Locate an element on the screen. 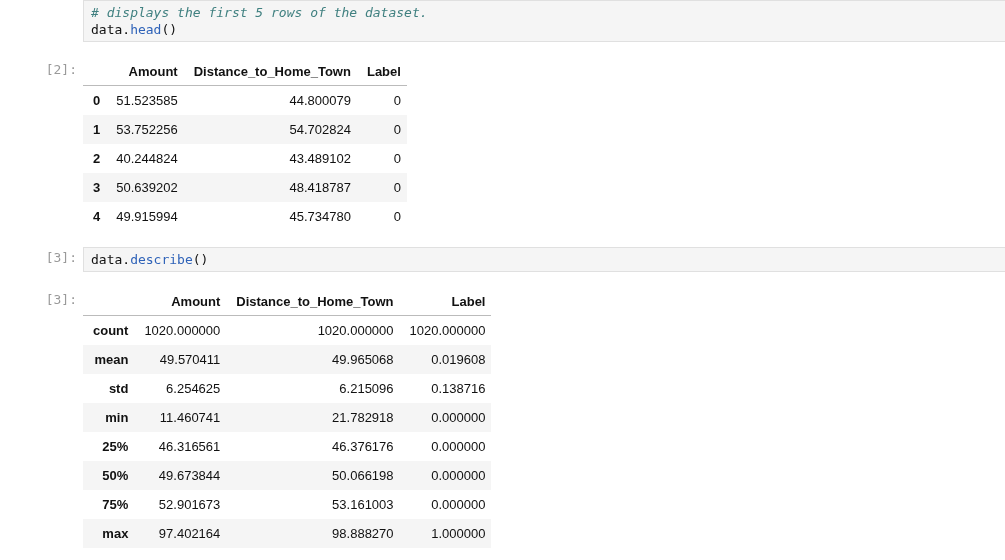  table-cell: 0.019608 is located at coordinates (445, 359).